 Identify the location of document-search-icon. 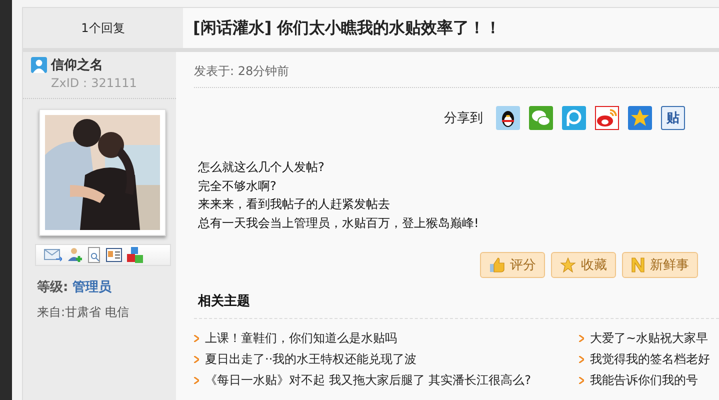
(94, 255).